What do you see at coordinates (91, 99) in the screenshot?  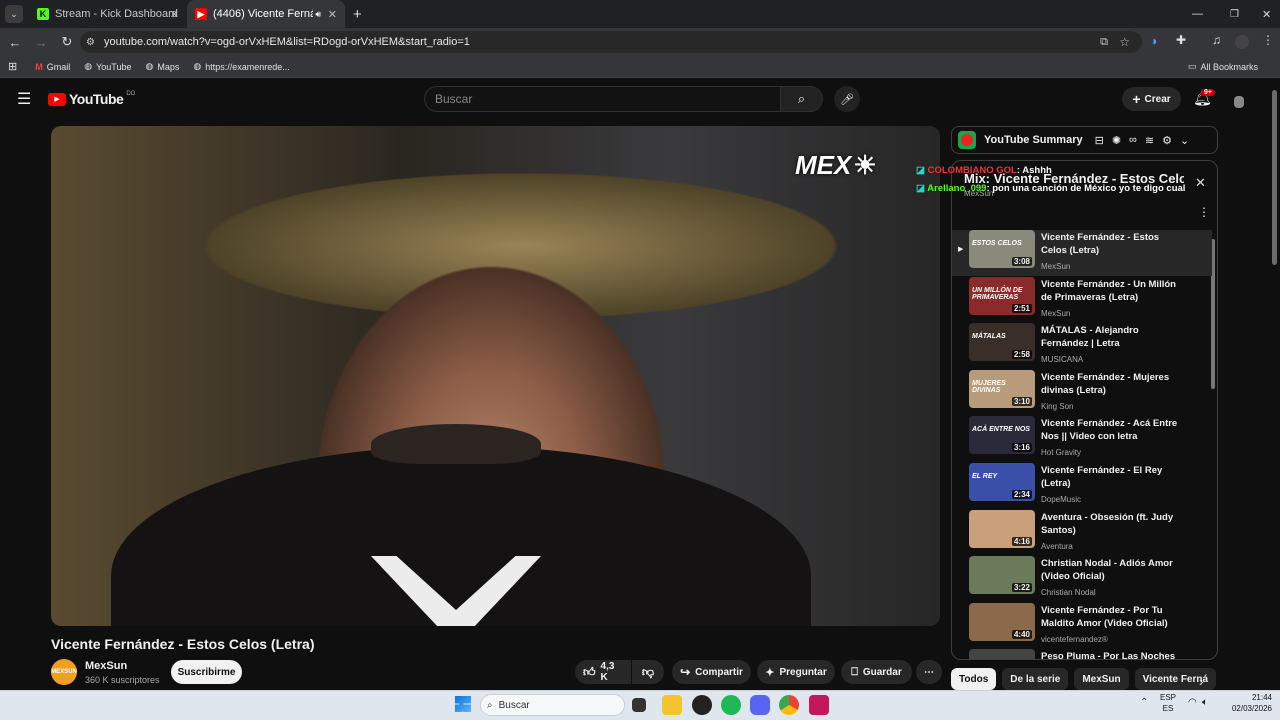 I see `youtube-logo: ▶ YouTube DO` at bounding box center [91, 99].